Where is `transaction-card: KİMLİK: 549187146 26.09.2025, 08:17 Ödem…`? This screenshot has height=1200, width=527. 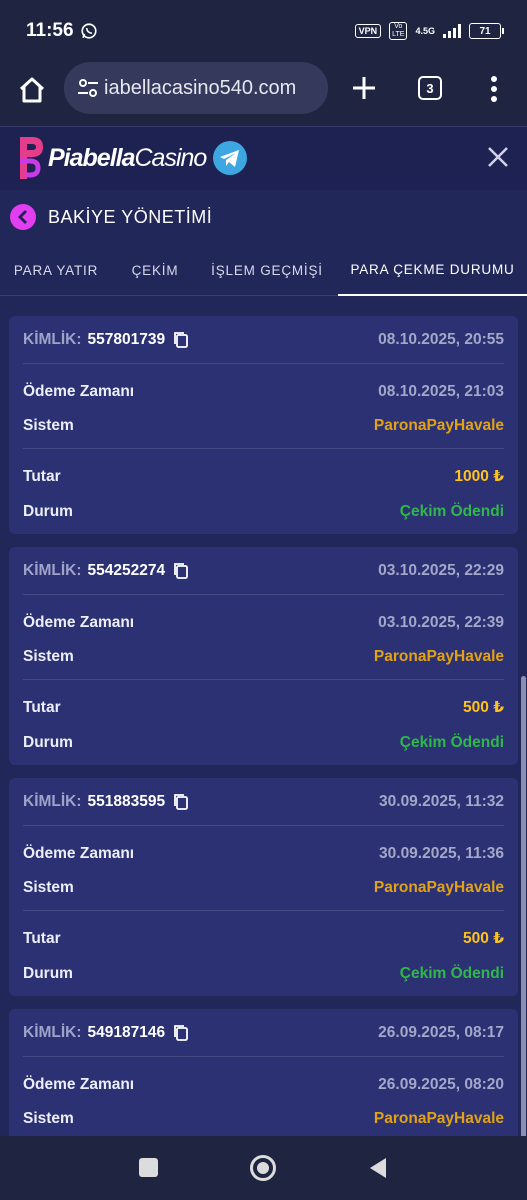 transaction-card: KİMLİK: 549187146 26.09.2025, 08:17 Ödem… is located at coordinates (263, 1072).